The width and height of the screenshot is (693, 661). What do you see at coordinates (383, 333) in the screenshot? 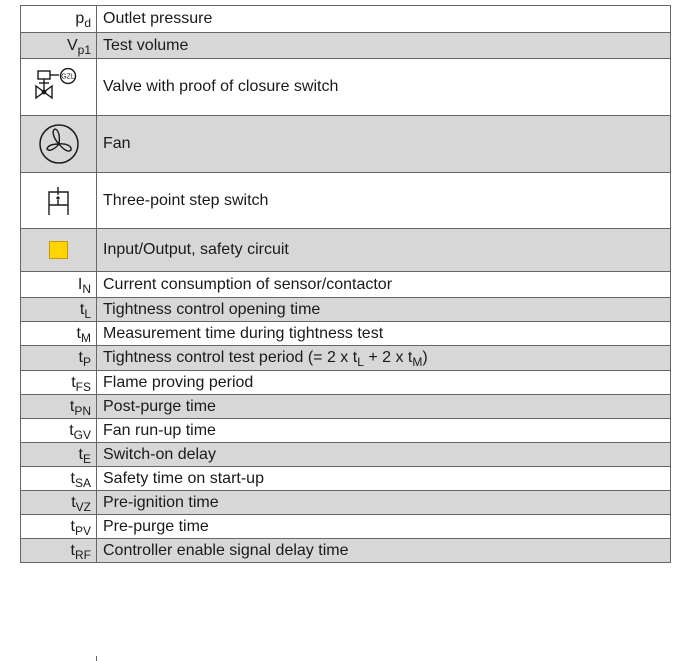
I see `description-cell: Measurement time during tightness test` at bounding box center [383, 333].